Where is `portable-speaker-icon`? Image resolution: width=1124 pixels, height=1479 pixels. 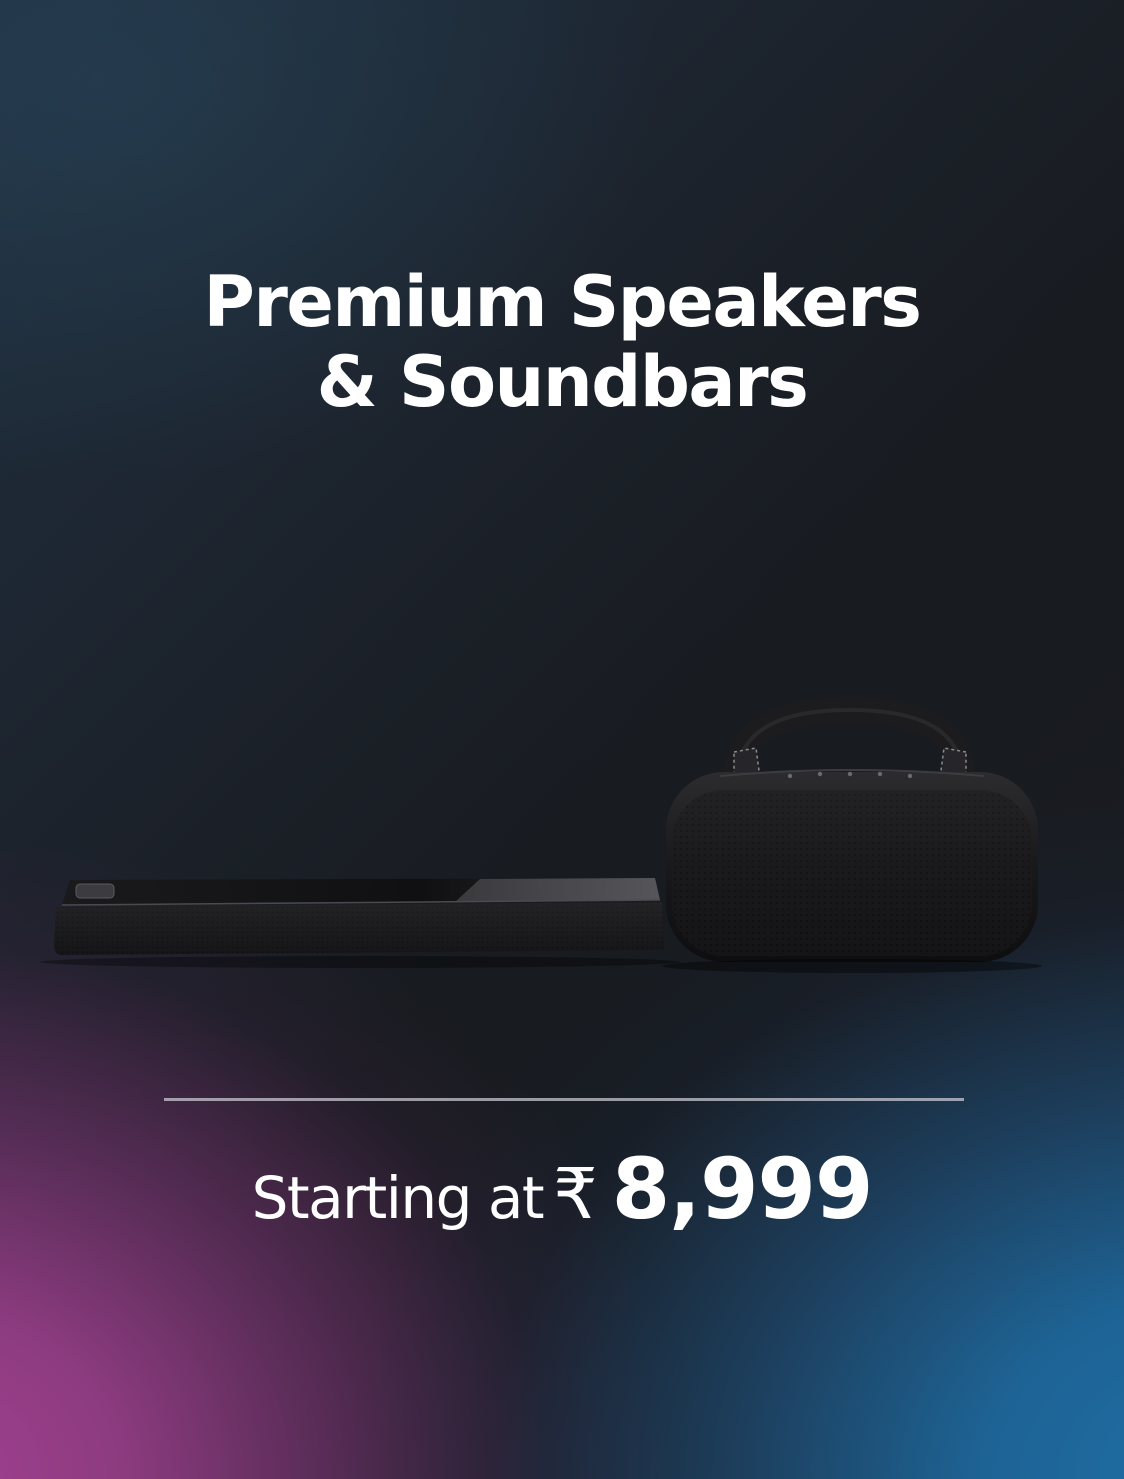
portable-speaker-icon is located at coordinates (852, 834).